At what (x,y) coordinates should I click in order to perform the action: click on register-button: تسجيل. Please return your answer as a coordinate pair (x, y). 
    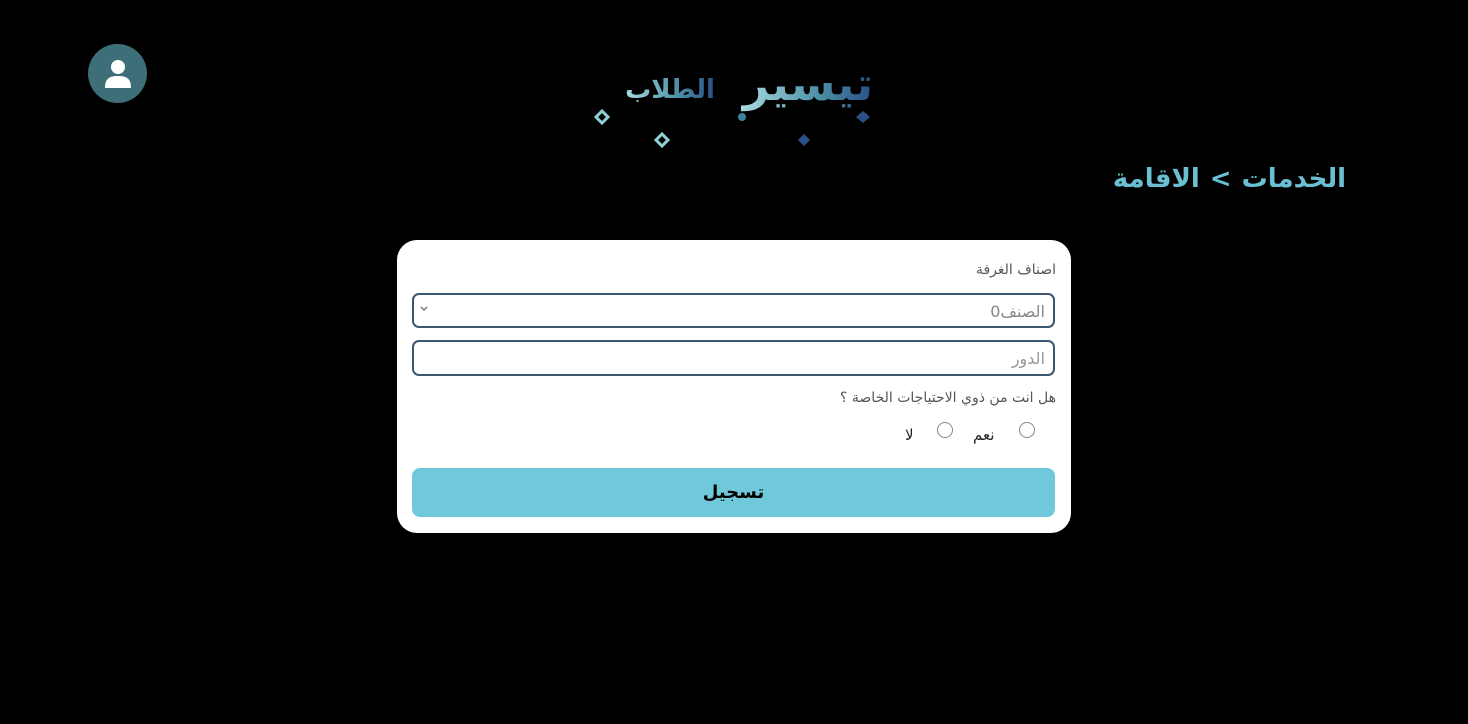
    Looking at the image, I should click on (733, 492).